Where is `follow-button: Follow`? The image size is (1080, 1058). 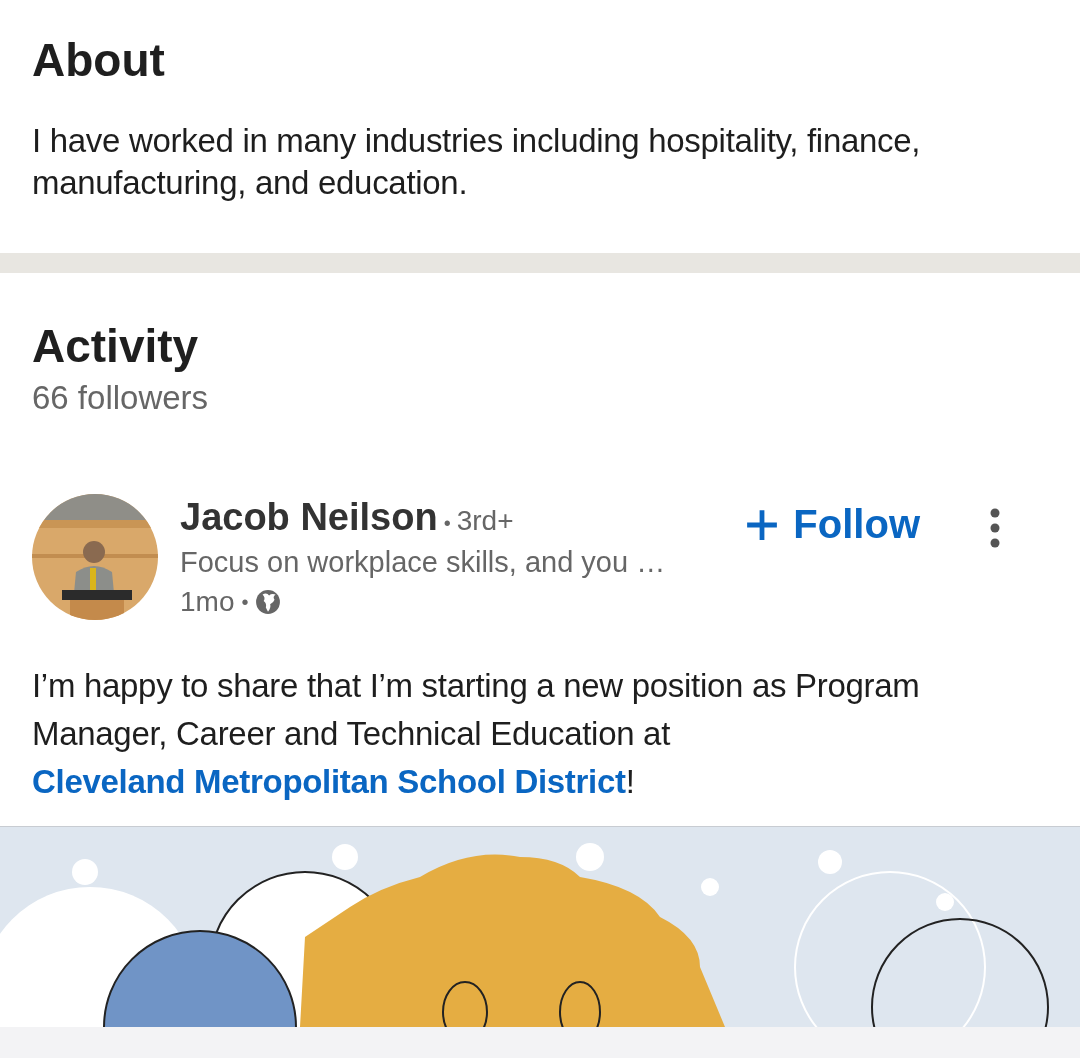 follow-button: Follow is located at coordinates (832, 524).